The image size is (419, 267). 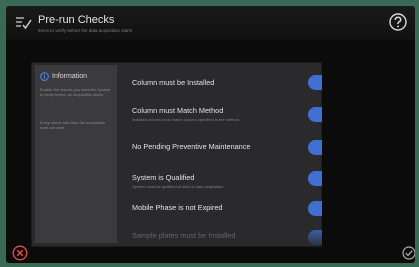 I want to click on question-circle-icon, so click(x=398, y=22).